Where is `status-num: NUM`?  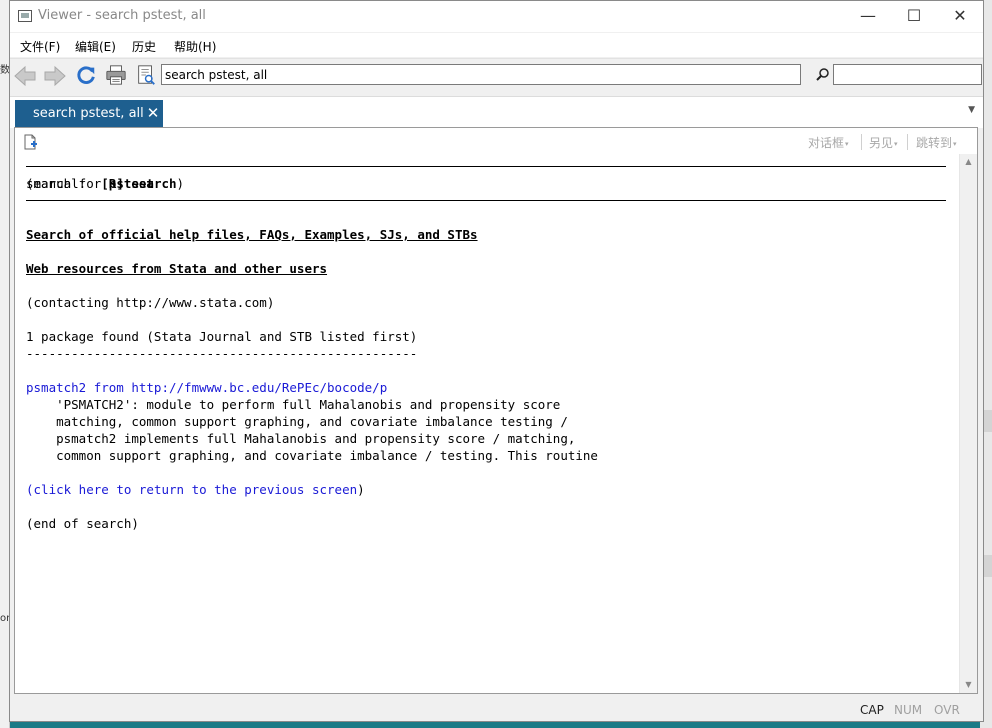
status-num: NUM is located at coordinates (908, 710).